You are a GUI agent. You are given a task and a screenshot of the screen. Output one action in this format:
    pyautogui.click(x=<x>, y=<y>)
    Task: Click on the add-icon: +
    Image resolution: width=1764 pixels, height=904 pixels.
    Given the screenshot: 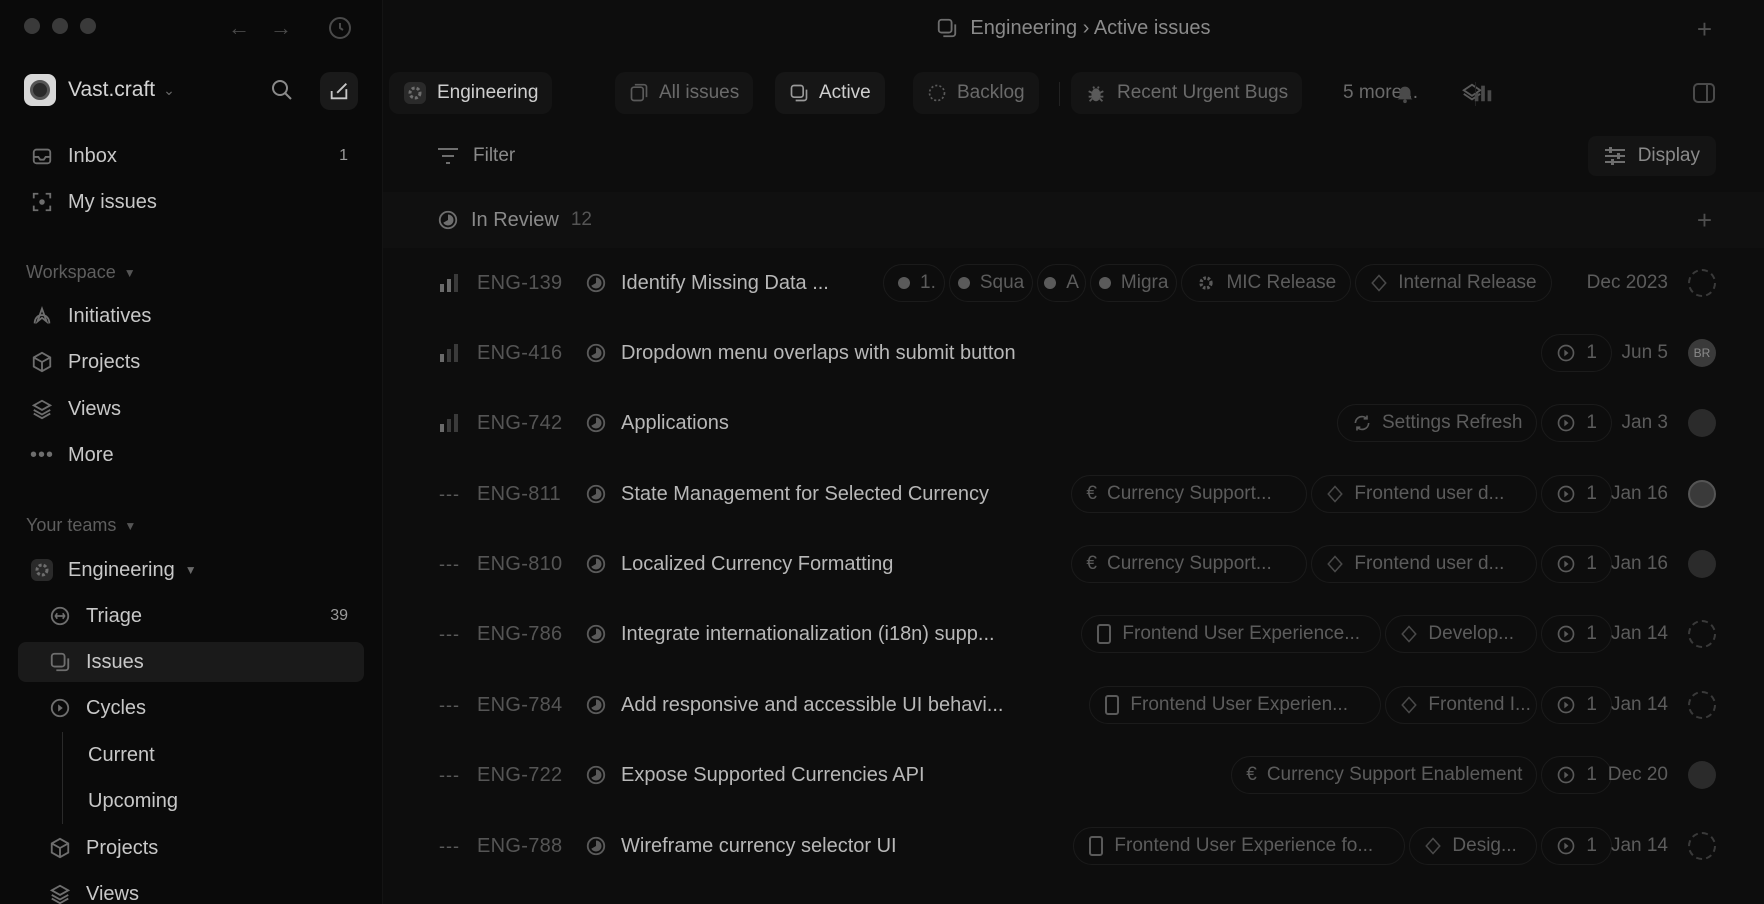 What is the action you would take?
    pyautogui.click(x=1704, y=29)
    